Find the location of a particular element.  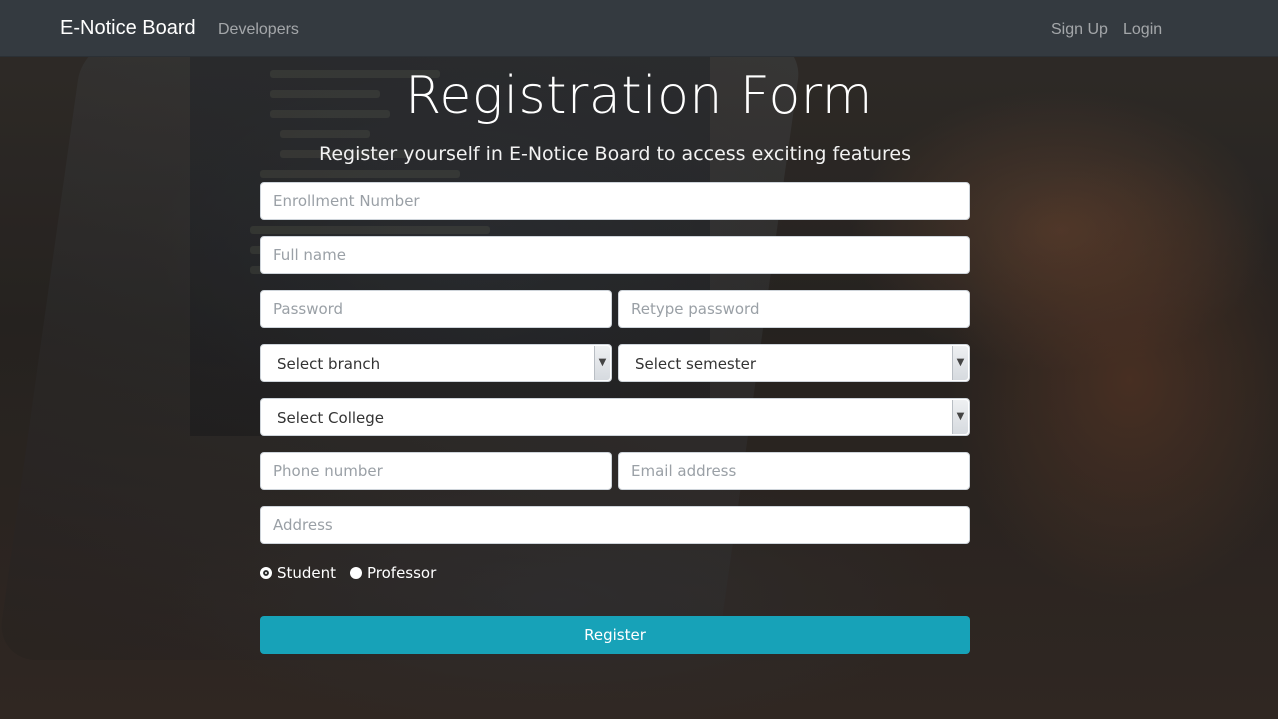

phone-number-input is located at coordinates (436, 471).